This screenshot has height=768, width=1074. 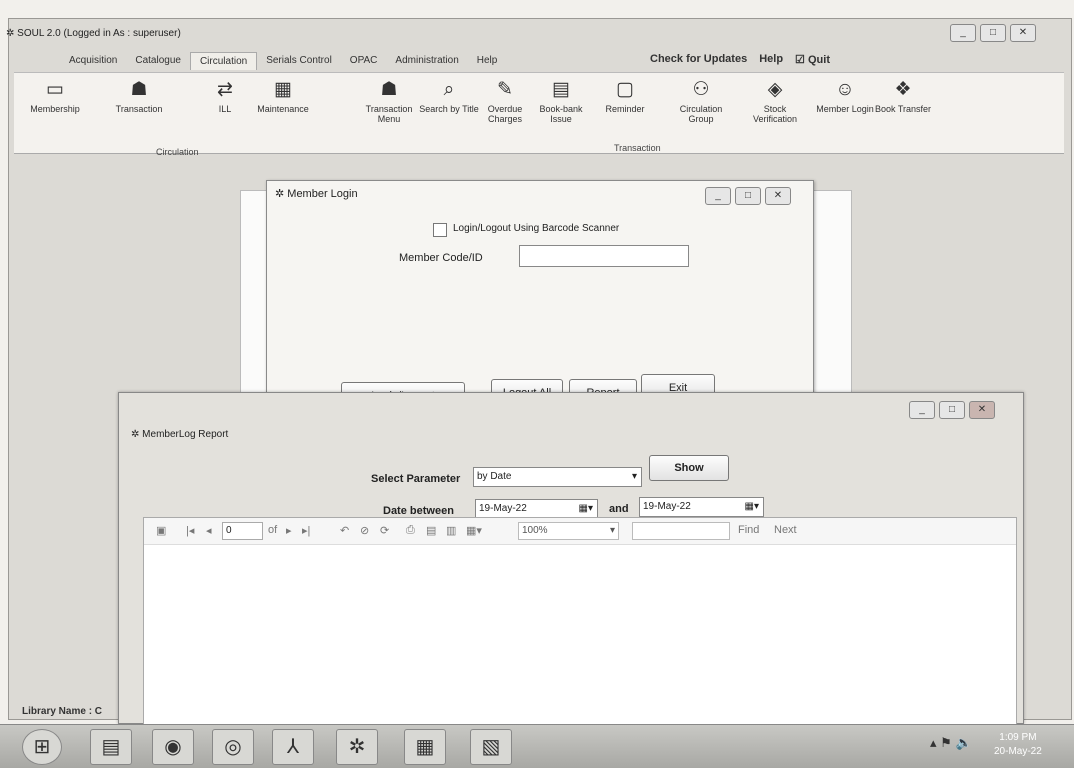 What do you see at coordinates (449, 89) in the screenshot?
I see `search-book-icon: ⌕` at bounding box center [449, 89].